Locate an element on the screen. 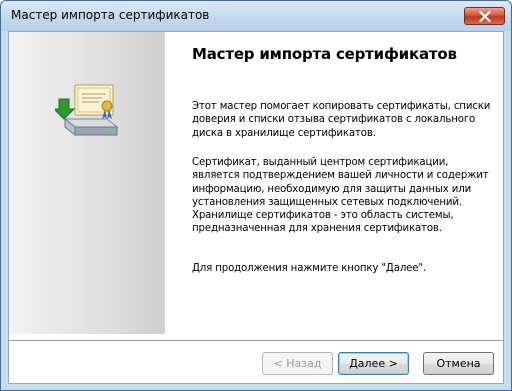  next-button: Далее > is located at coordinates (373, 363).